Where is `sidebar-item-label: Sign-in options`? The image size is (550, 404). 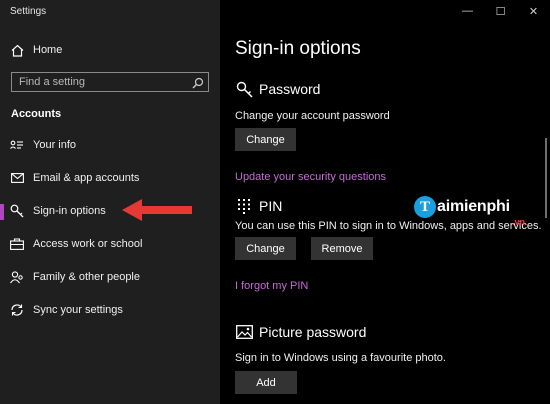 sidebar-item-label: Sign-in options is located at coordinates (69, 211).